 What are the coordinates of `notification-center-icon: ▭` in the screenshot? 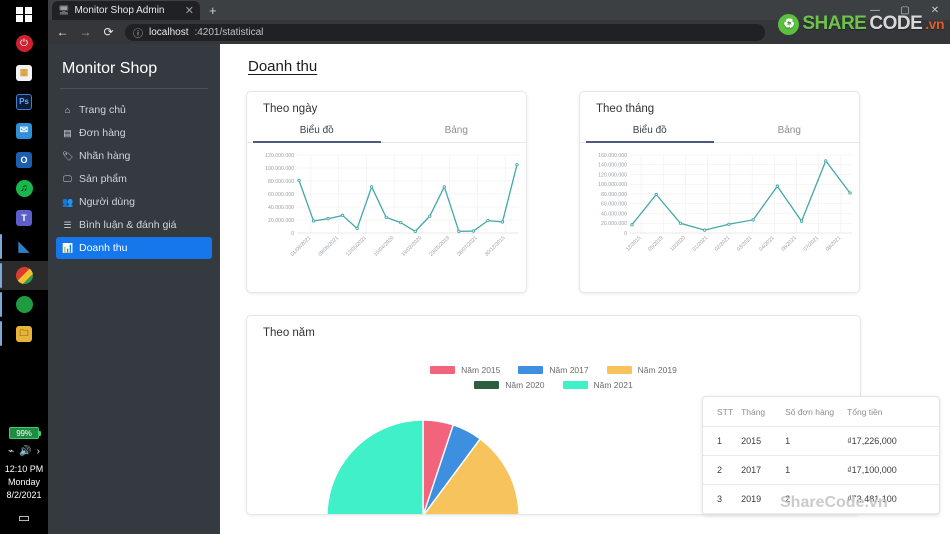 It's located at (24, 518).